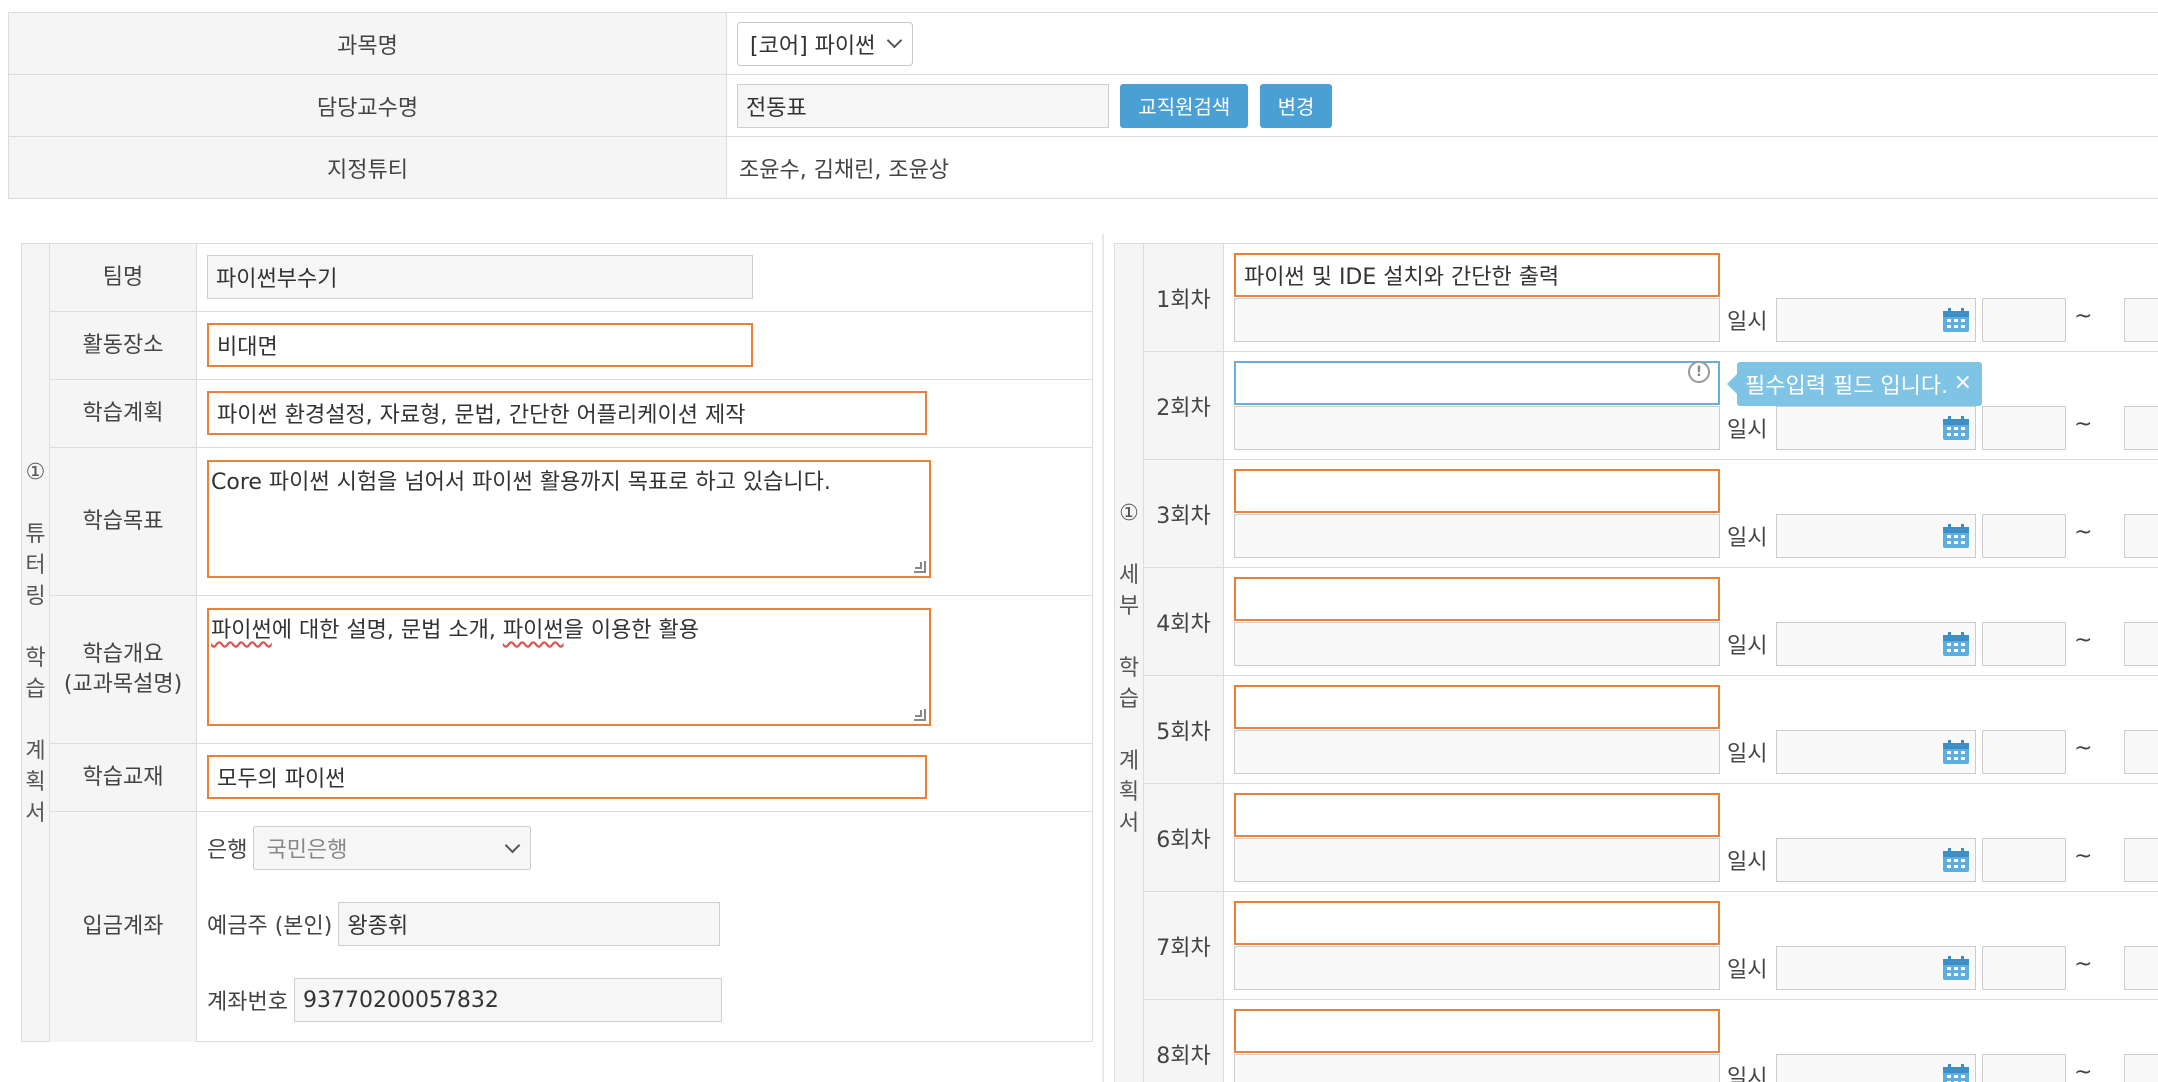  I want to click on overview-text-seg1: 파이썬, so click(241, 630).